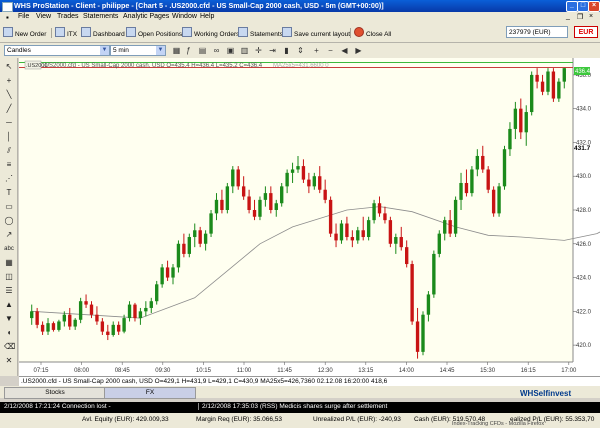 The image size is (600, 428). I want to click on text-tool-icon: T, so click(9, 193).